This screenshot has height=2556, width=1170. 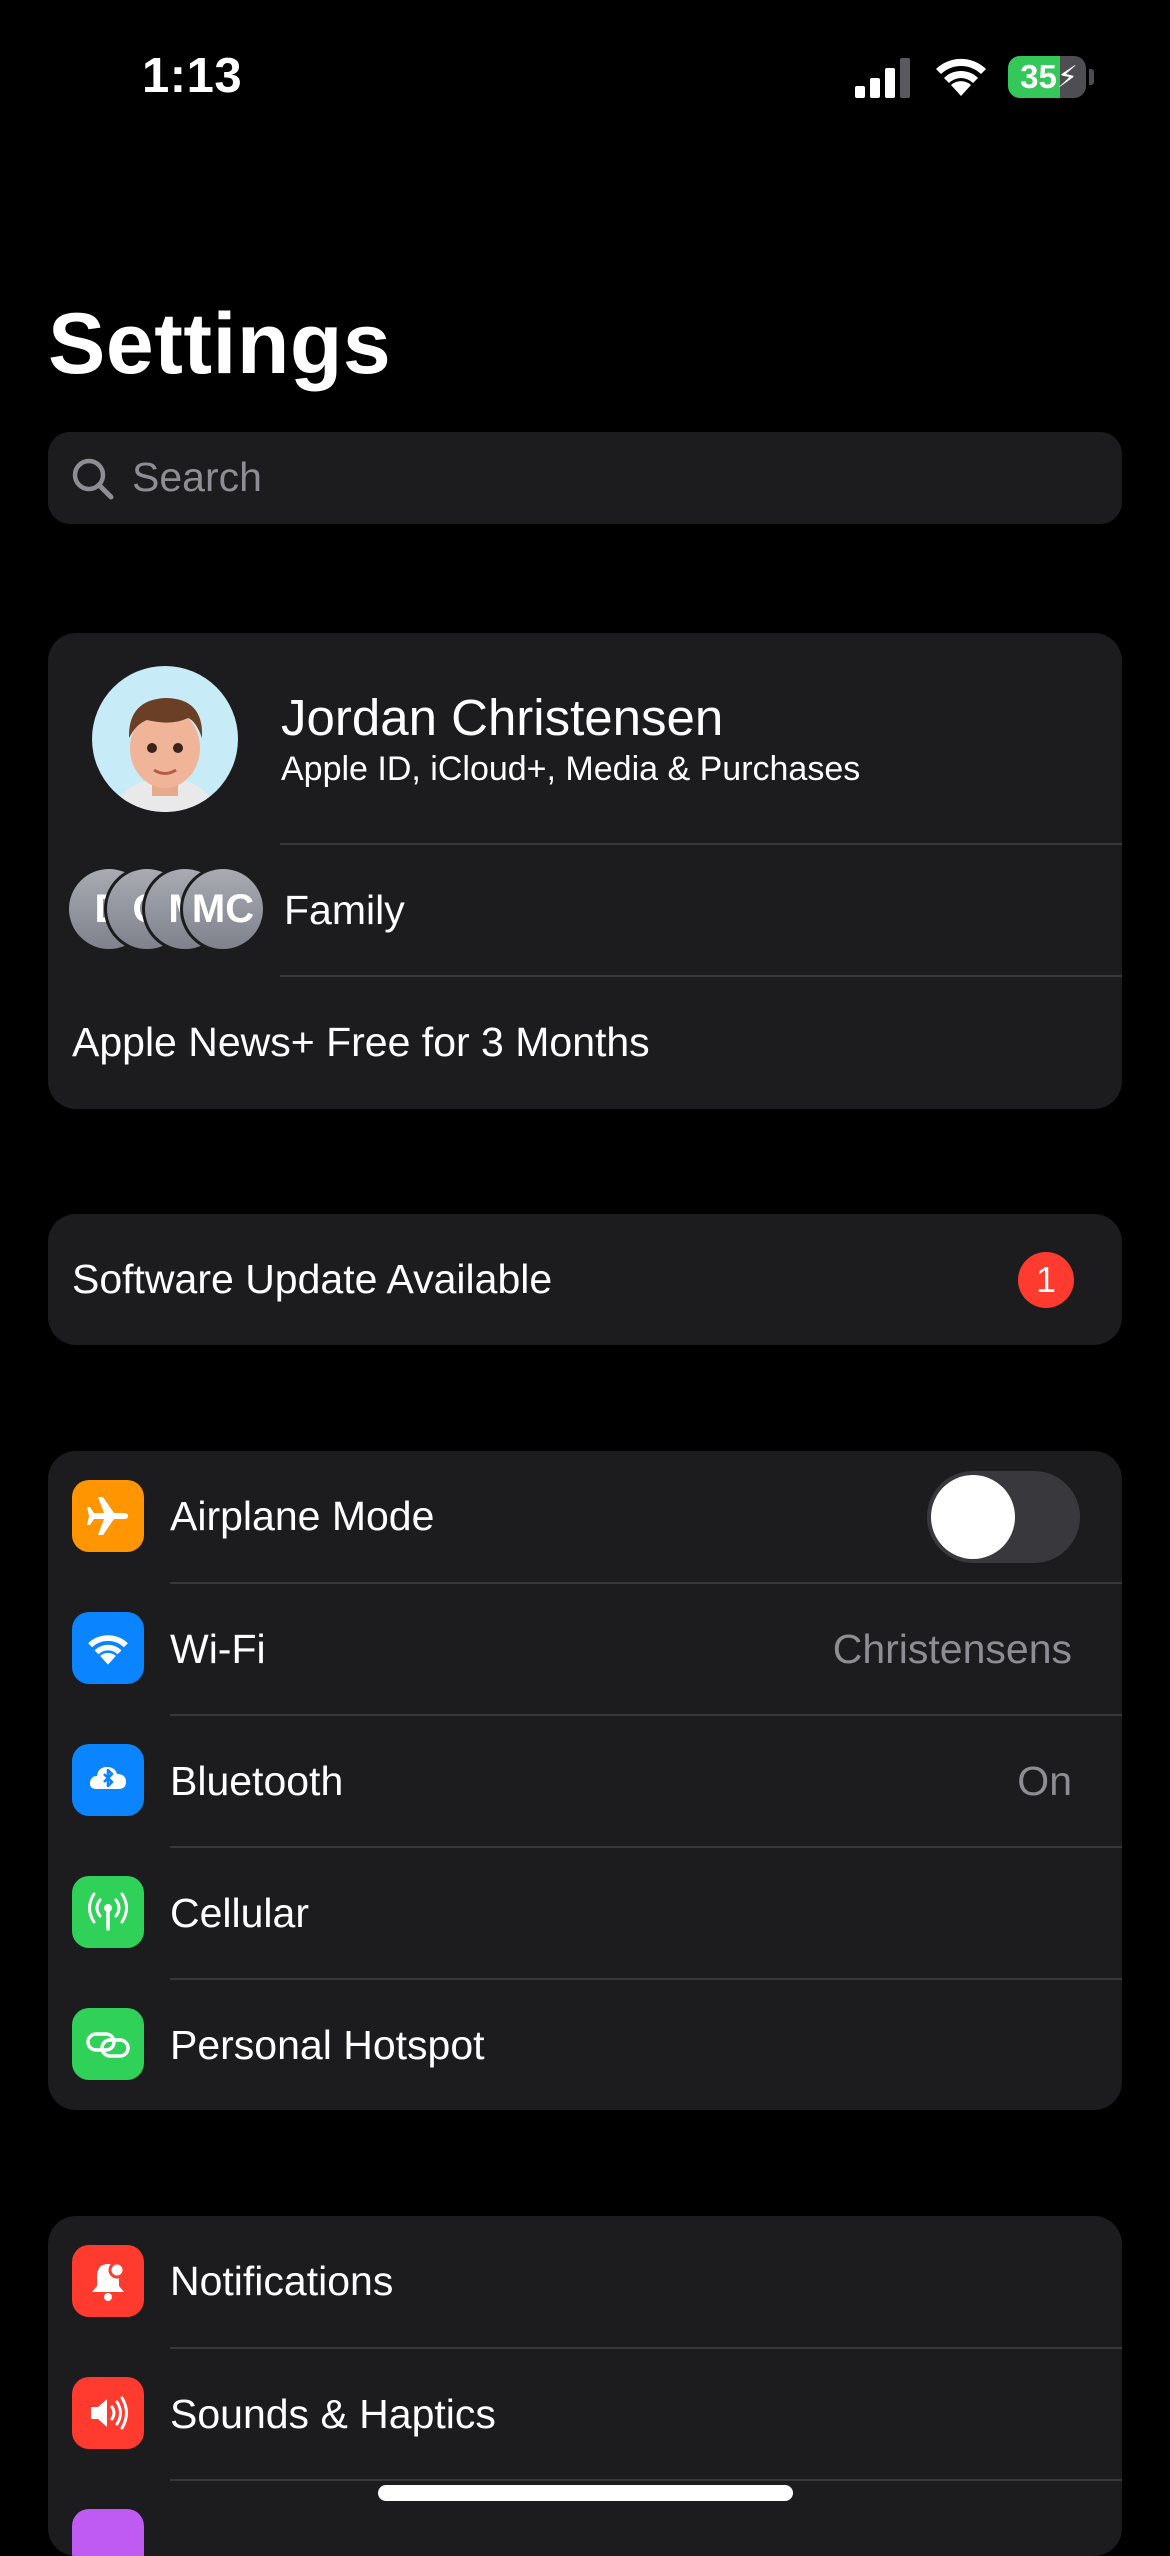 What do you see at coordinates (882, 78) in the screenshot?
I see `cellular-signal-icon` at bounding box center [882, 78].